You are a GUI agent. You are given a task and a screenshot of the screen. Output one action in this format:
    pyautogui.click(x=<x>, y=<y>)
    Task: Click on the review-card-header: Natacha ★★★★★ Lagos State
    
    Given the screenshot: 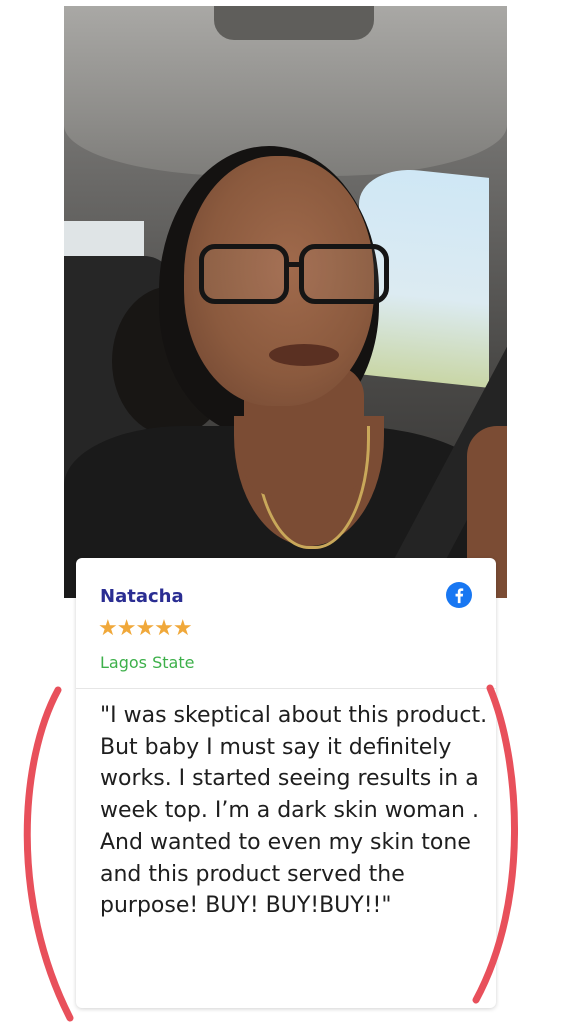 What is the action you would take?
    pyautogui.click(x=286, y=623)
    